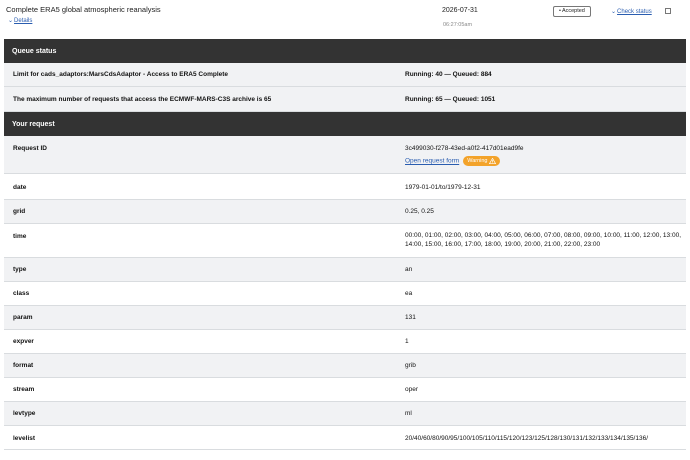 This screenshot has height=460, width=690. I want to click on param-value: 0.25, 0.25, so click(419, 211).